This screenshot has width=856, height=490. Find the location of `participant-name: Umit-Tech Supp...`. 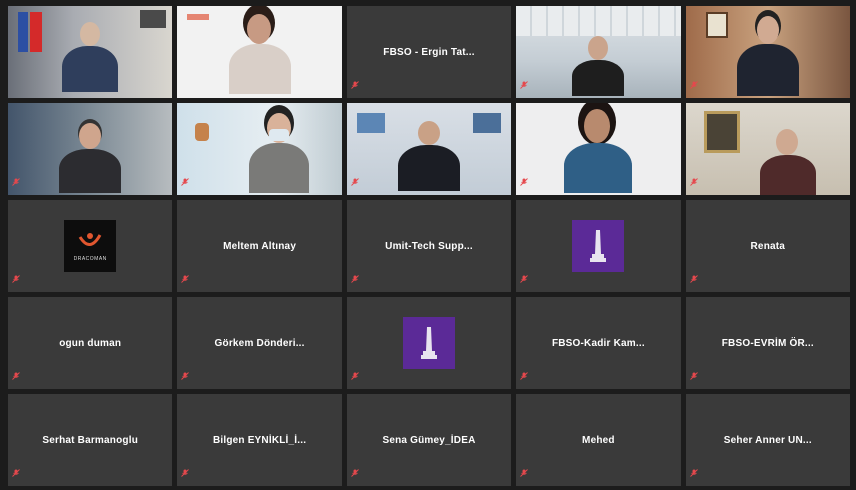

participant-name: Umit-Tech Supp... is located at coordinates (429, 246).